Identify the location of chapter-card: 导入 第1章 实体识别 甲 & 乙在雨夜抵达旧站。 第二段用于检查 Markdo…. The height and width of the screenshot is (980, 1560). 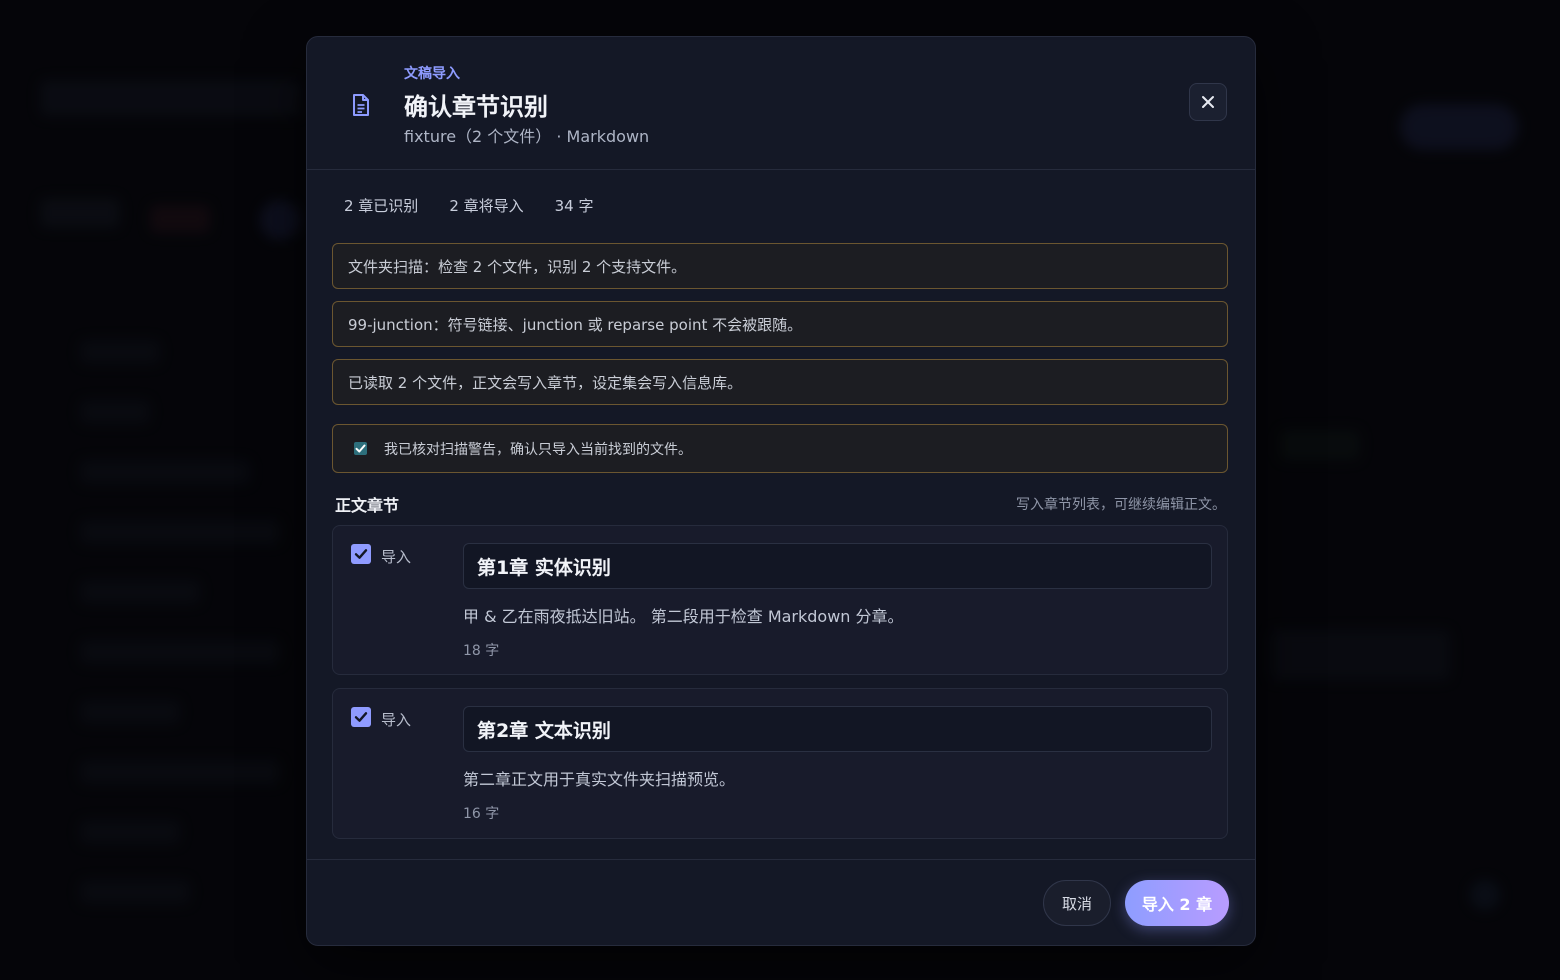
(780, 600).